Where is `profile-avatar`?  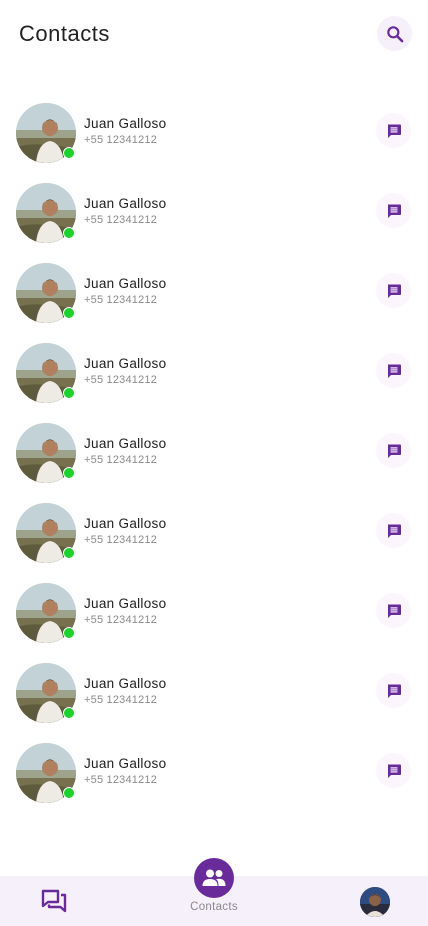
profile-avatar is located at coordinates (375, 902).